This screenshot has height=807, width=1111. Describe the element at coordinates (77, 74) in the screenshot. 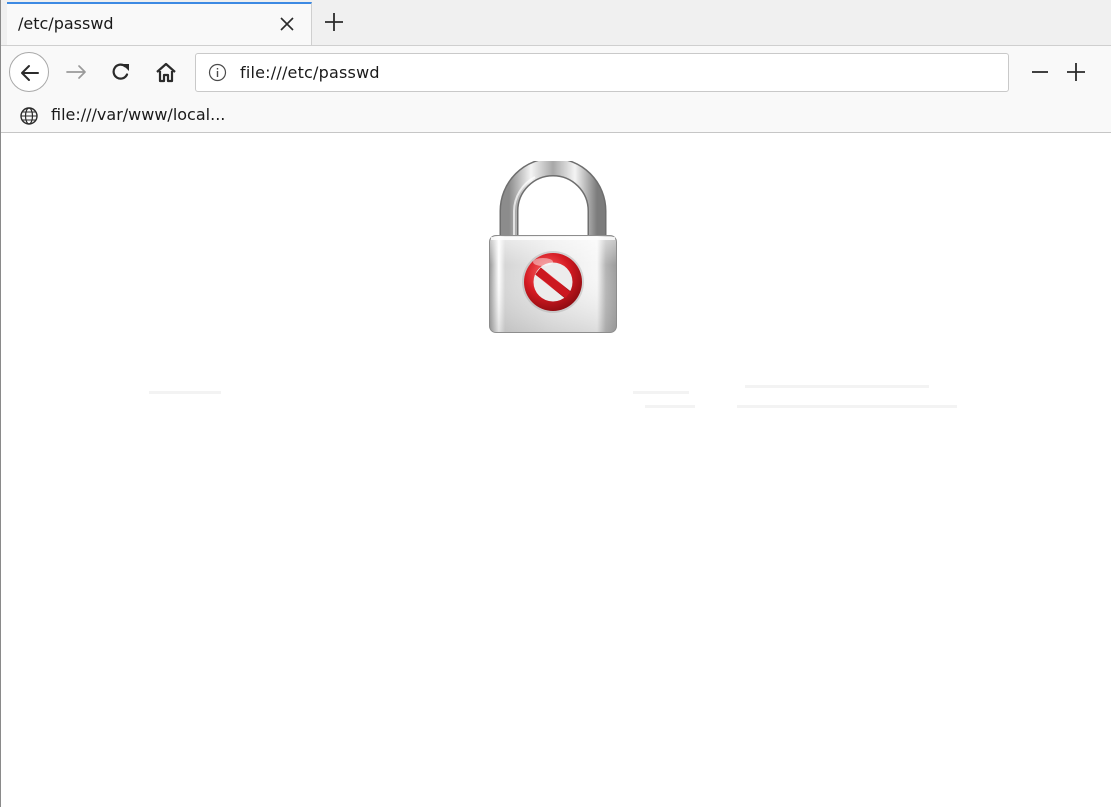

I see `forward-arrow-icon` at that location.